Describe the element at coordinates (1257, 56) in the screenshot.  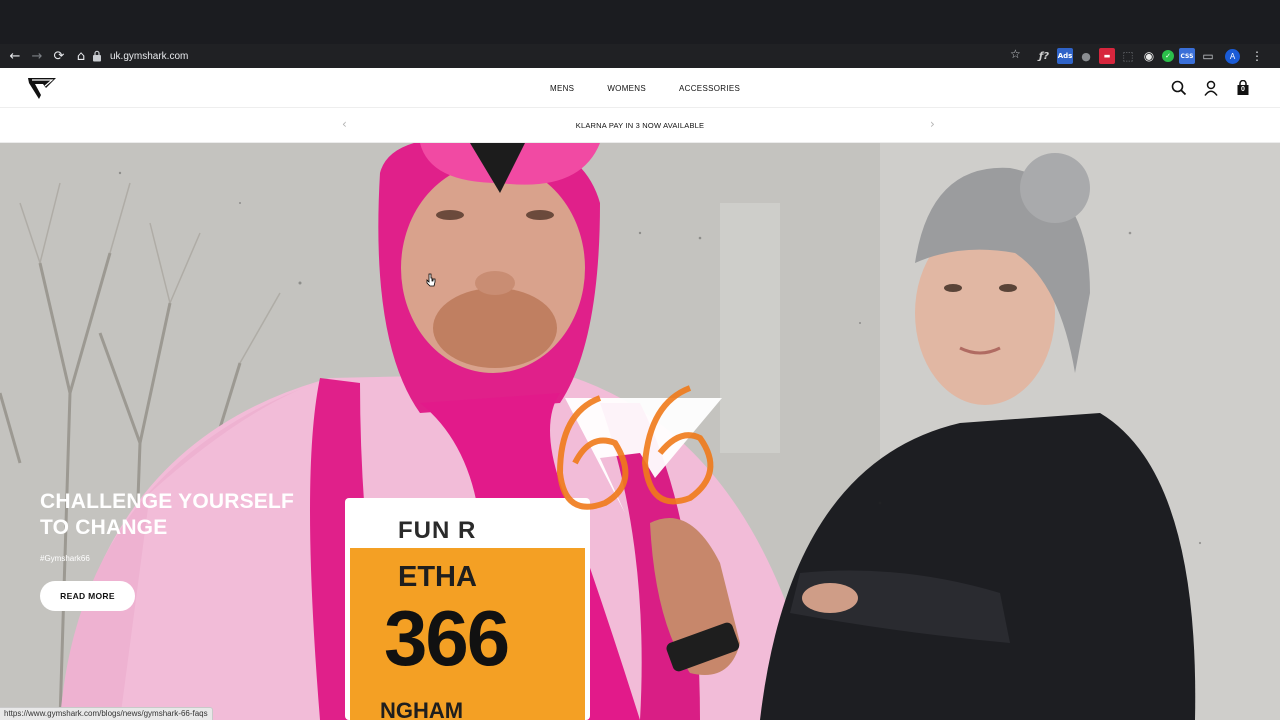
I see `browser-menu-icon: ⋮` at that location.